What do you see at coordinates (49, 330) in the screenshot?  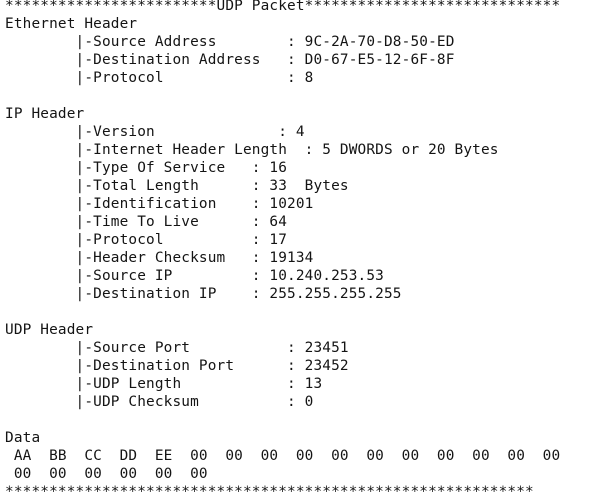 I see `udp-header-title: UDP Header` at bounding box center [49, 330].